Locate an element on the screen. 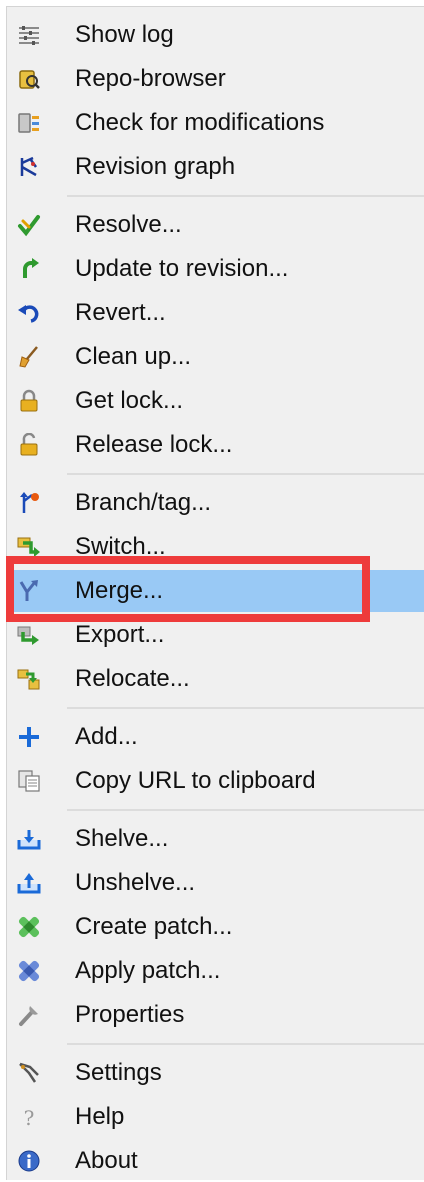 This screenshot has height=1182, width=424. settings-icon is located at coordinates (29, 1073).